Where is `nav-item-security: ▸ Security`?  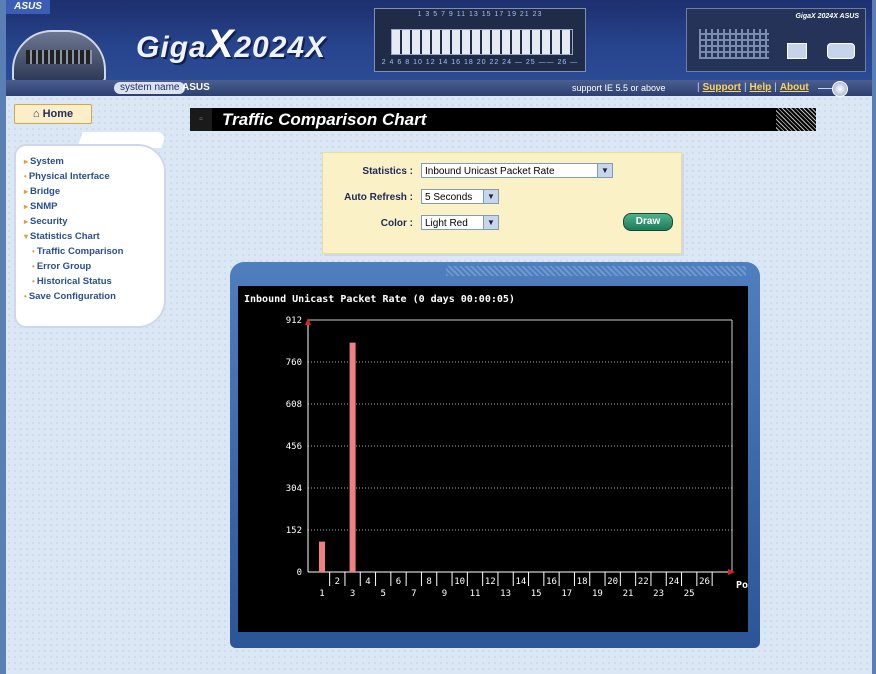
nav-item-security: ▸ Security is located at coordinates (94, 221).